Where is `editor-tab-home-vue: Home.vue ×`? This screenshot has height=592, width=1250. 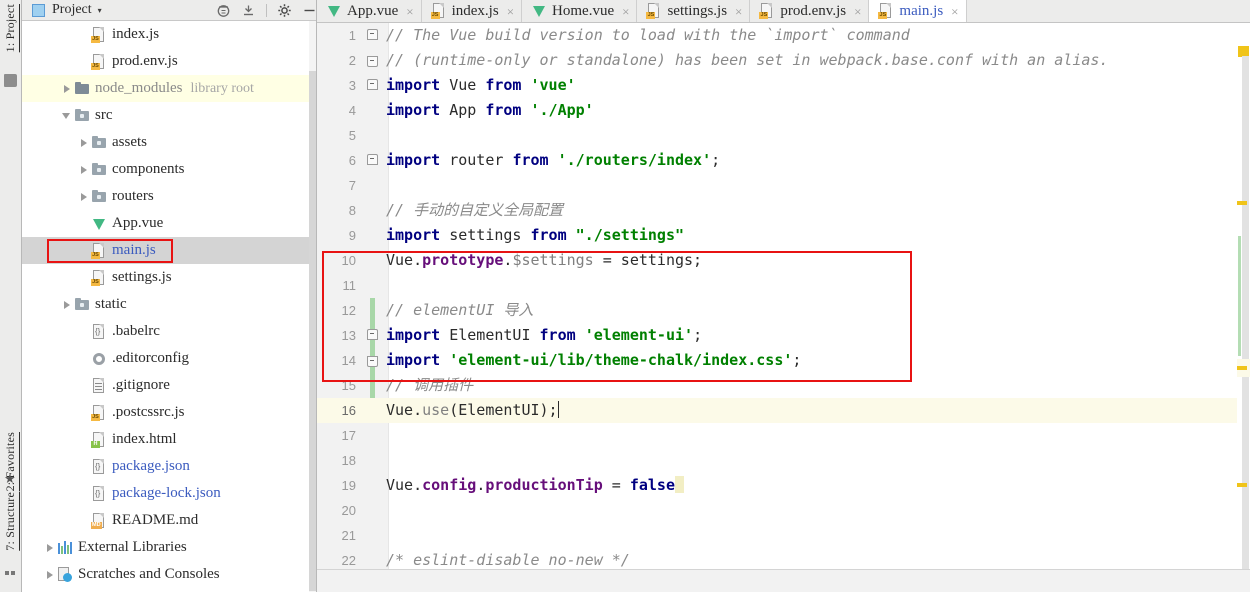 editor-tab-home-vue: Home.vue × is located at coordinates (580, 11).